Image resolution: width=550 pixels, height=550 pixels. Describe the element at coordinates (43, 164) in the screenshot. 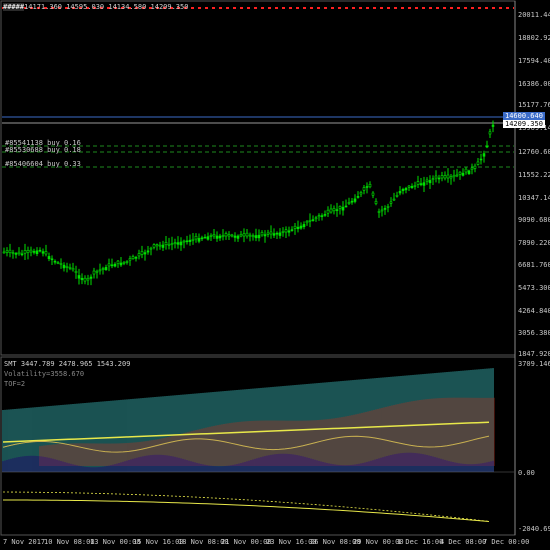

I see `order-label-3: #85406604 buy 0.33` at that location.